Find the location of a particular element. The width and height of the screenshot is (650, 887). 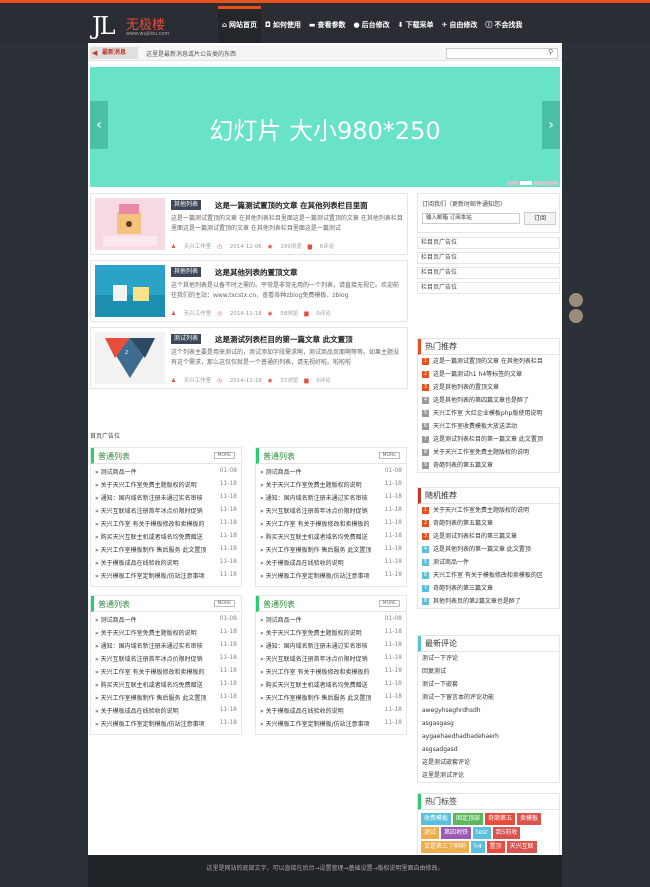

widget-item: 8 关于天兴工作室免费主题版权的说明 is located at coordinates (488, 452).